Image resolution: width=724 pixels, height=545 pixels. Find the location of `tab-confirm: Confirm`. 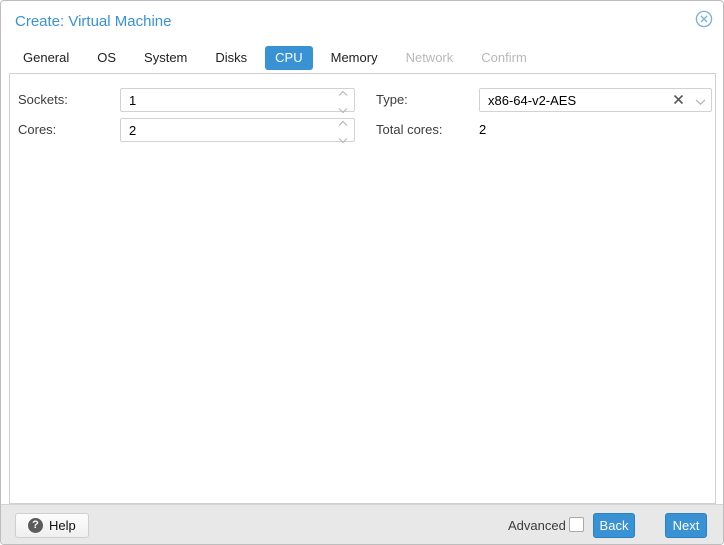

tab-confirm: Confirm is located at coordinates (504, 57).